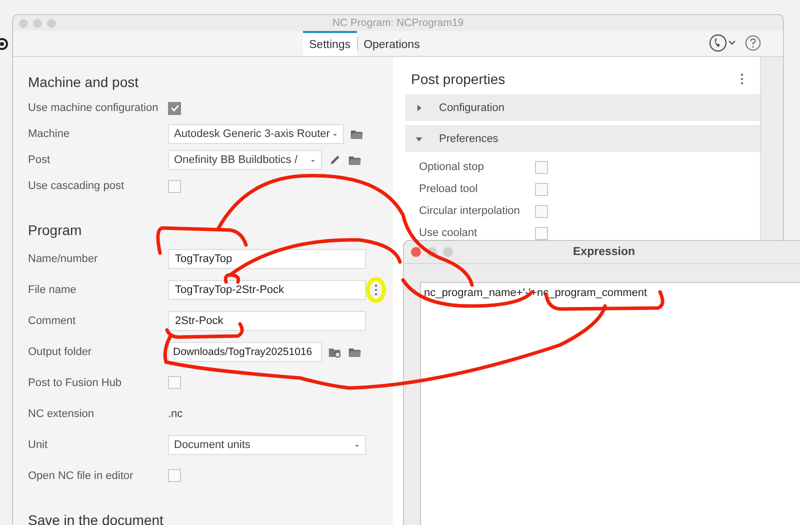  What do you see at coordinates (96, 518) in the screenshot?
I see `section-heading: Save in the document` at bounding box center [96, 518].